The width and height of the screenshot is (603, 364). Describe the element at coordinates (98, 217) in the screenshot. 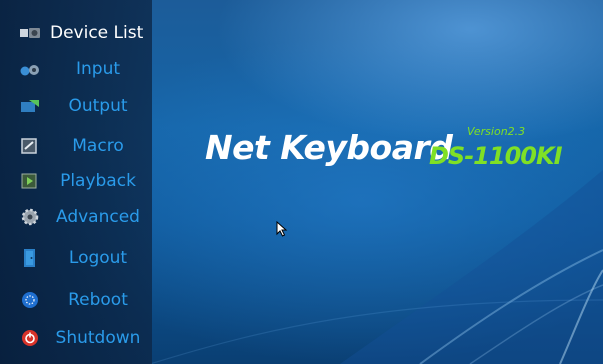

I see `sidebar-item-label: Advanced` at that location.